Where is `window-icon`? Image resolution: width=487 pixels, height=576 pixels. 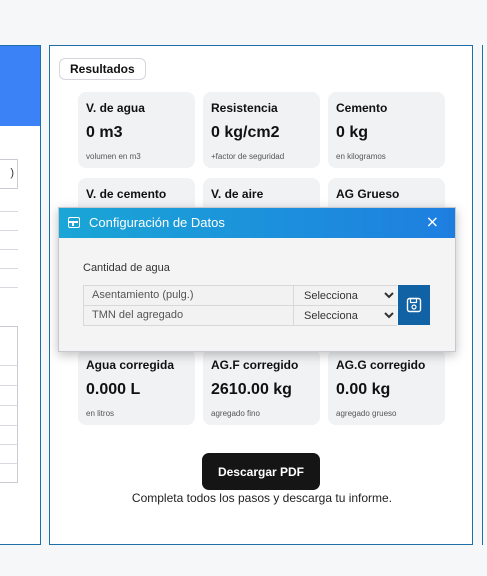 window-icon is located at coordinates (74, 222).